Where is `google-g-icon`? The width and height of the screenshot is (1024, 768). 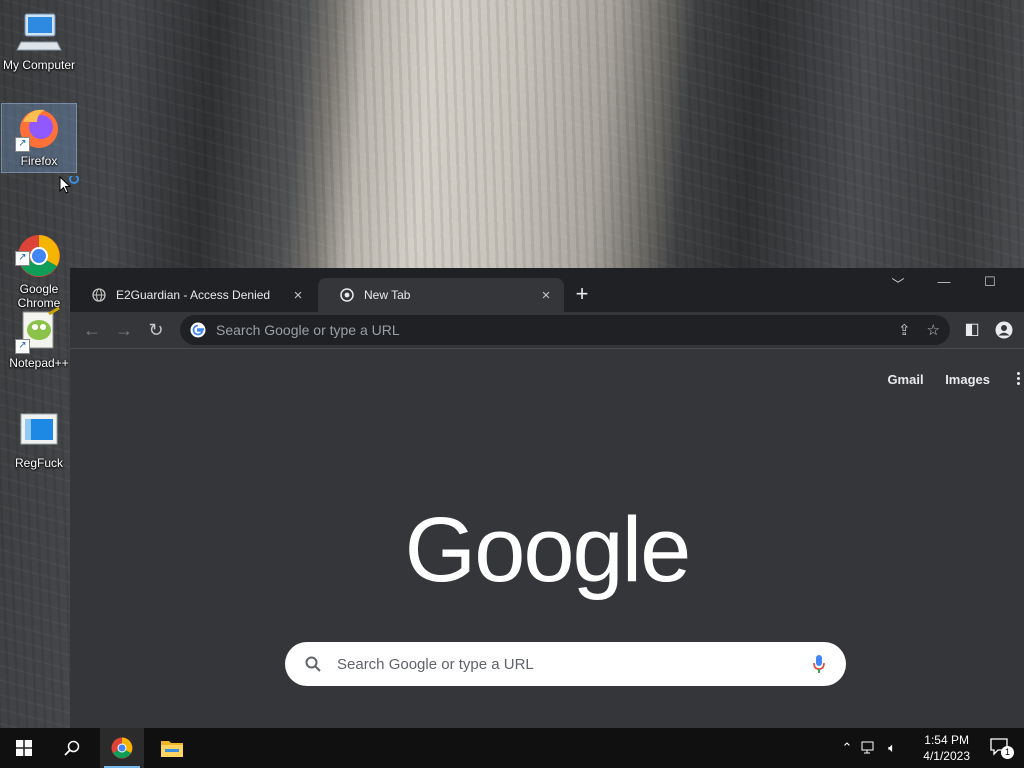
google-g-icon is located at coordinates (198, 330).